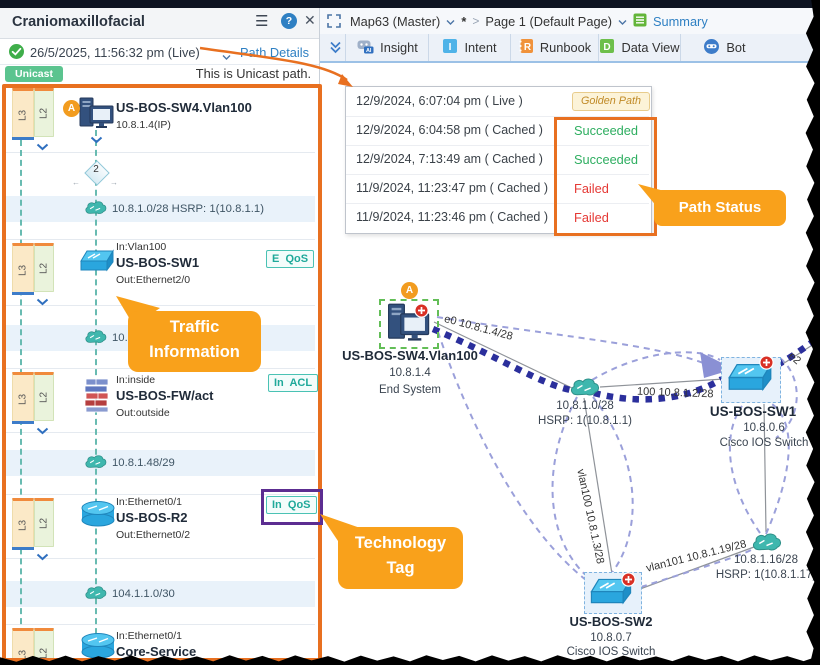  Describe the element at coordinates (640, 21) in the screenshot. I see `summary-icon` at that location.